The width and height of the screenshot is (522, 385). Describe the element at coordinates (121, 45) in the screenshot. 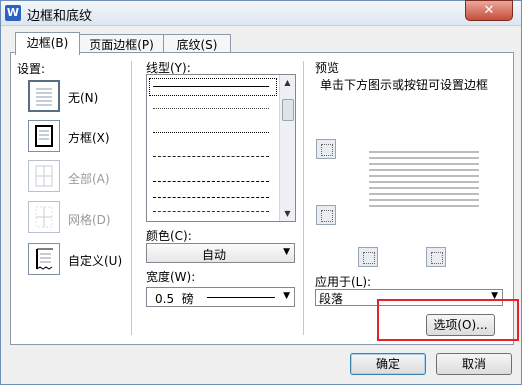

I see `tab-page-borders-label: 页面边框(P)` at that location.